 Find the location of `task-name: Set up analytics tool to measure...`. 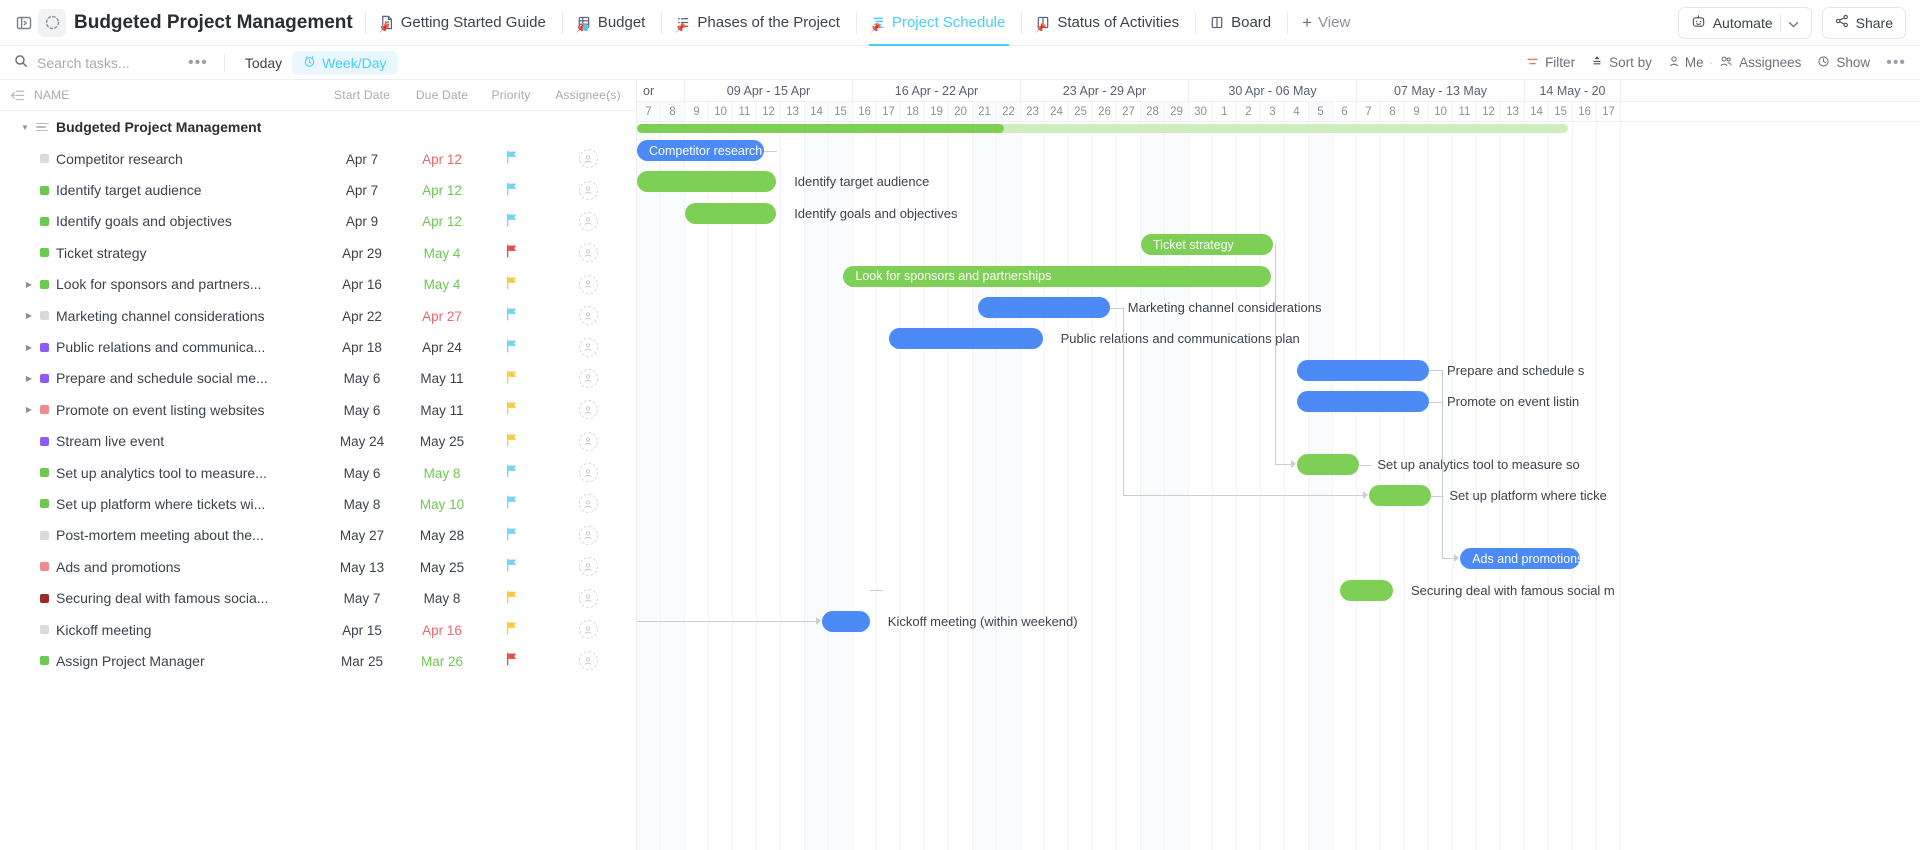

task-name: Set up analytics tool to measure... is located at coordinates (189, 473).